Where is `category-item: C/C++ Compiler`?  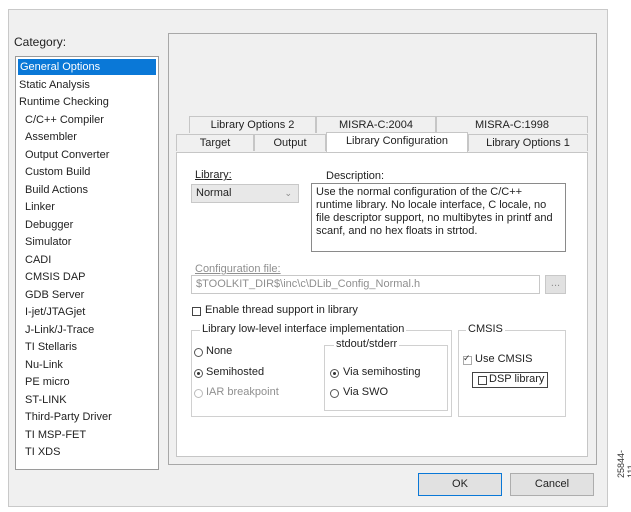 category-item: C/C++ Compiler is located at coordinates (67, 120).